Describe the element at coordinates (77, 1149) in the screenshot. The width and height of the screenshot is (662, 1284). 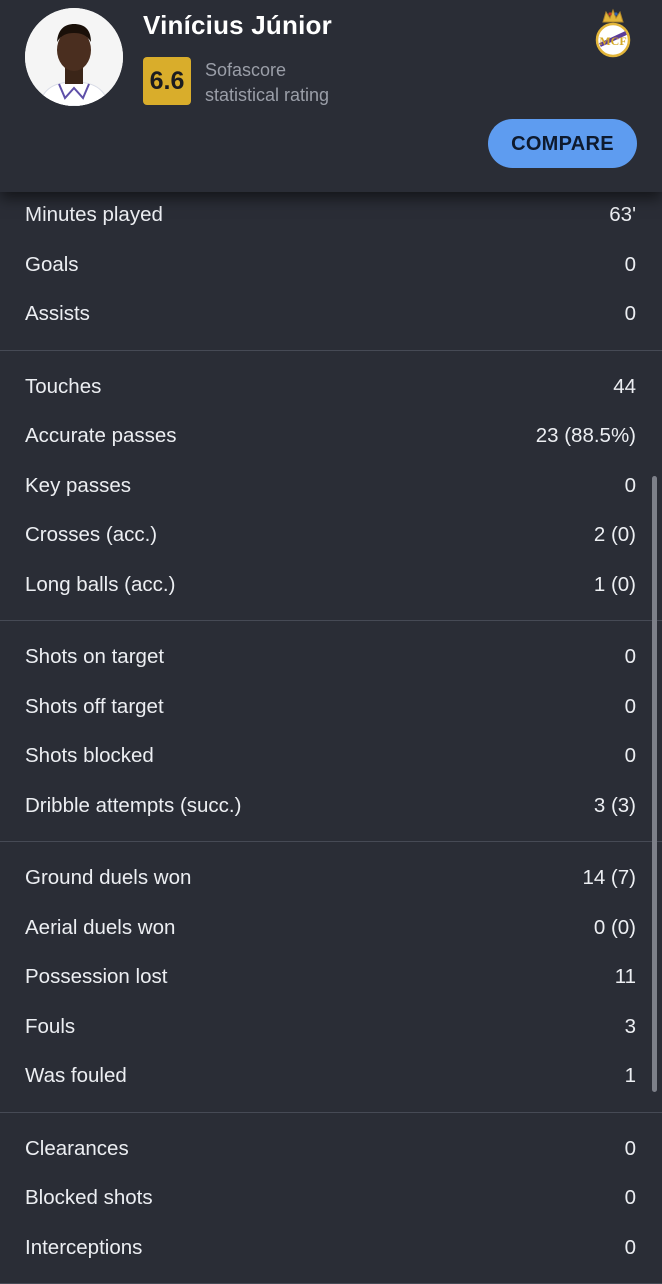
I see `stat-label: Clearances` at that location.